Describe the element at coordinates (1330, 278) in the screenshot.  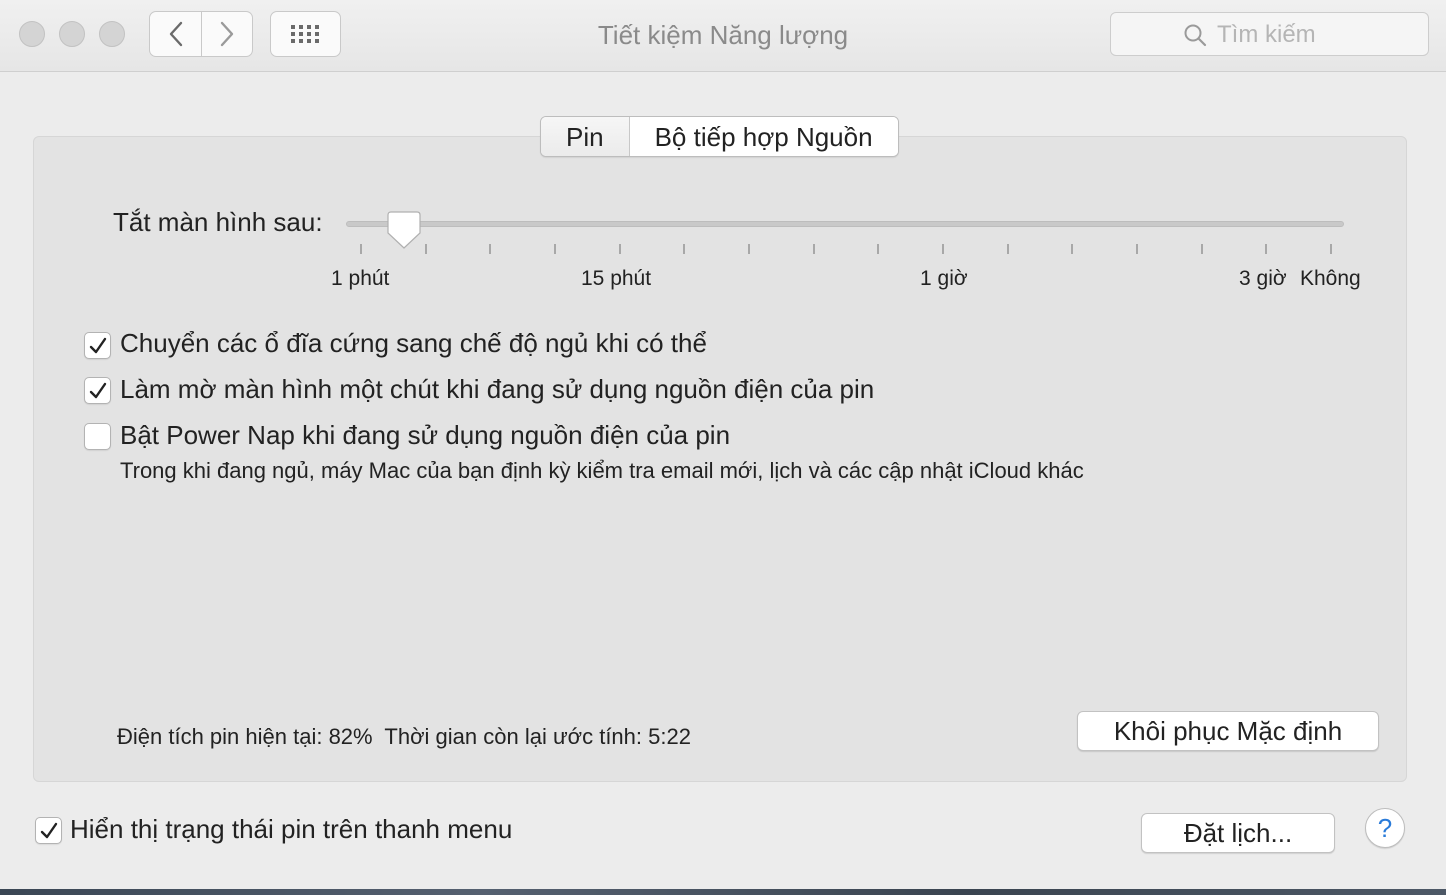
I see `tick-label-never: Không` at that location.